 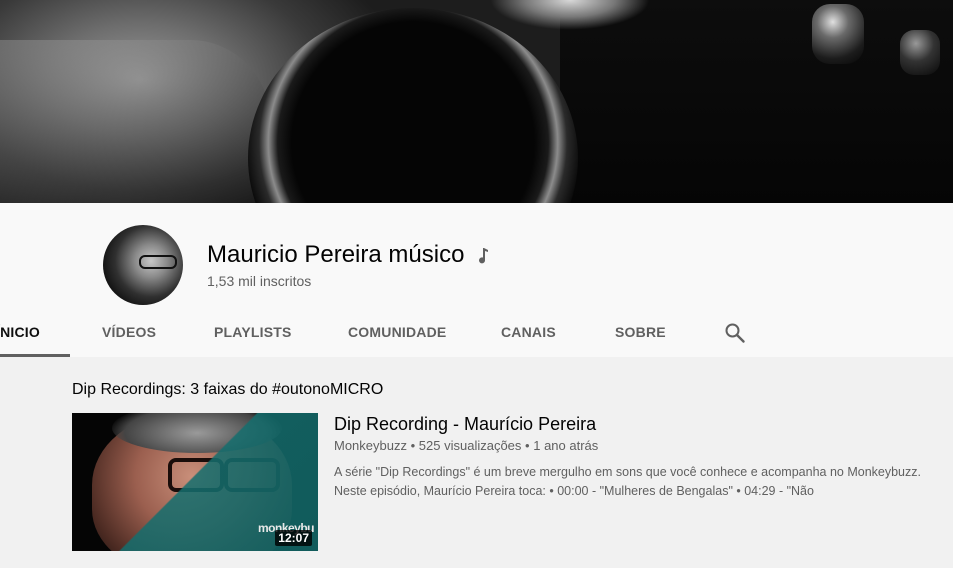 I want to click on tab-canais: CANAIS, so click(x=528, y=333).